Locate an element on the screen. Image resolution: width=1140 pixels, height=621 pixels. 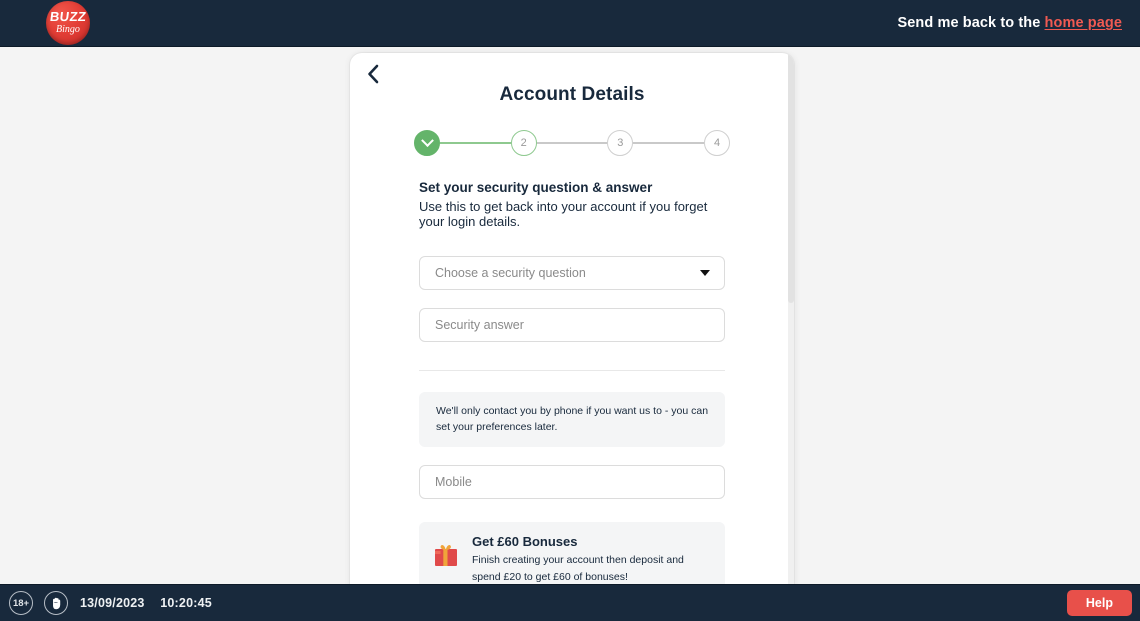
security-question-select: Choose a security question is located at coordinates (572, 273).